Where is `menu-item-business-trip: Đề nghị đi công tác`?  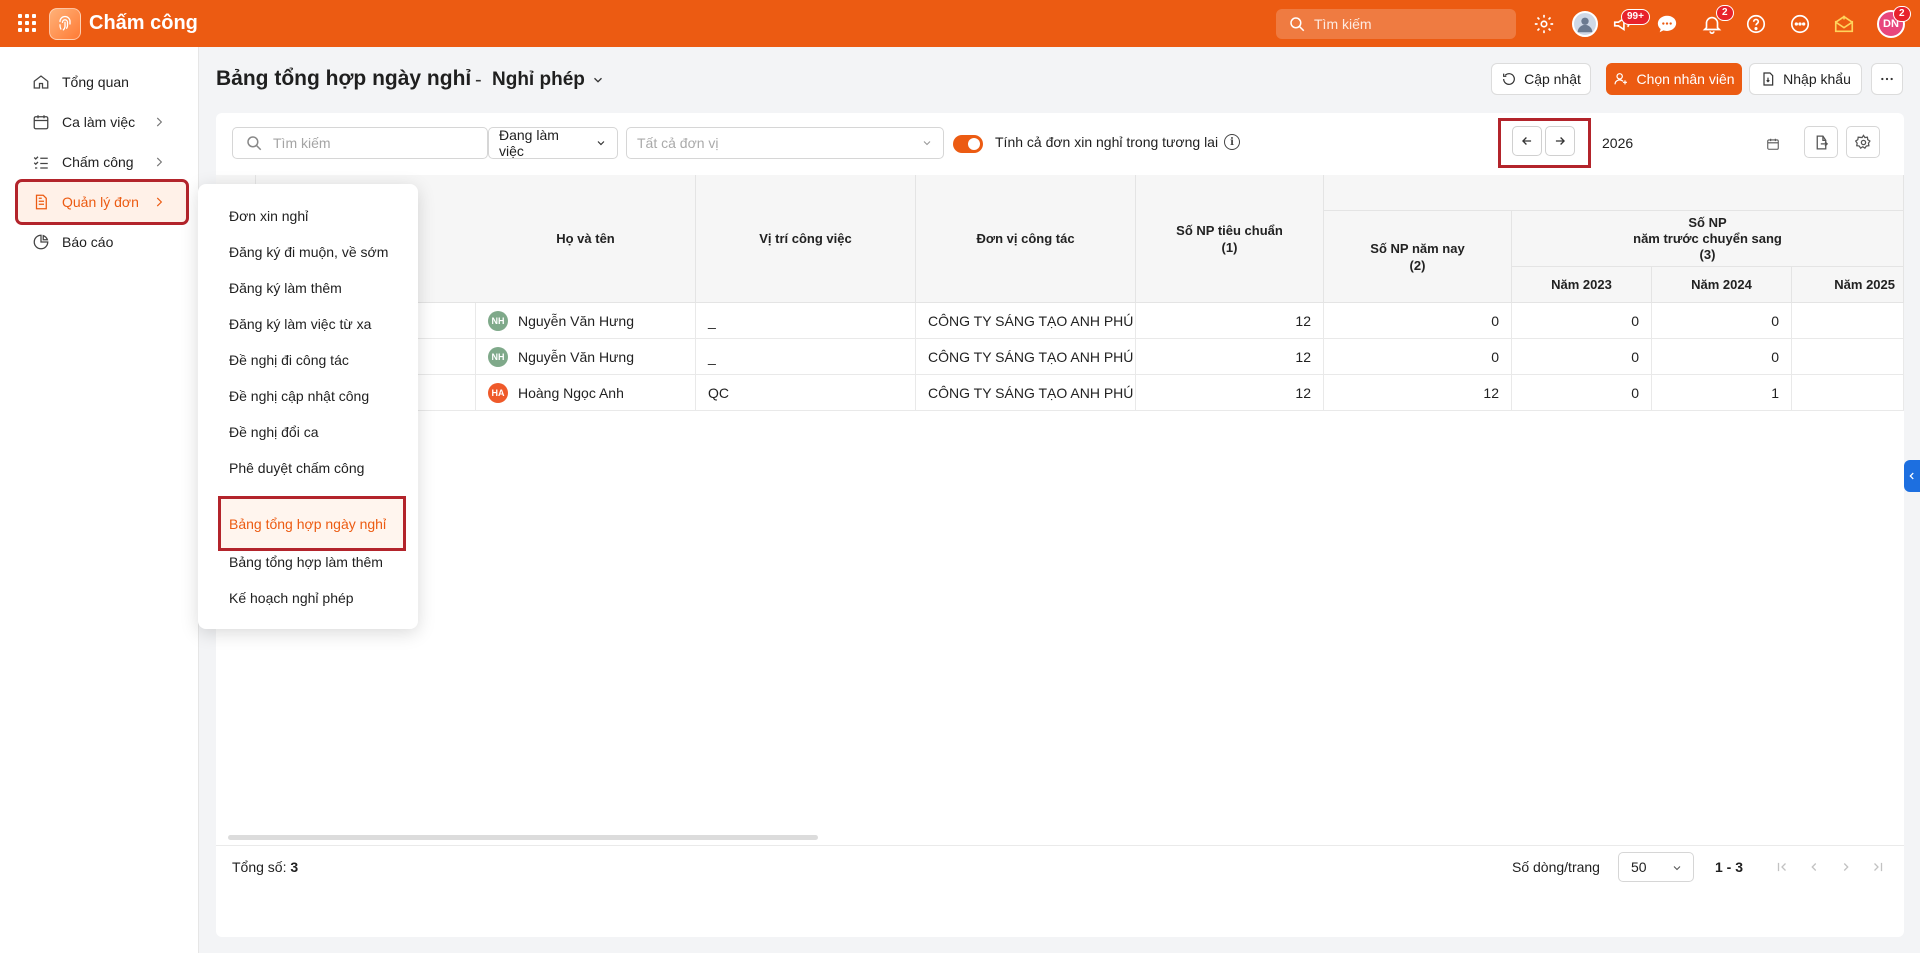 menu-item-business-trip: Đề nghị đi công tác is located at coordinates (289, 360).